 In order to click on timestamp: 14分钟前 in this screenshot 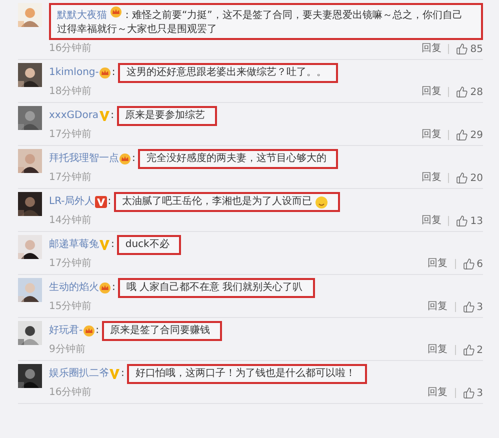, I will do `click(70, 221)`.